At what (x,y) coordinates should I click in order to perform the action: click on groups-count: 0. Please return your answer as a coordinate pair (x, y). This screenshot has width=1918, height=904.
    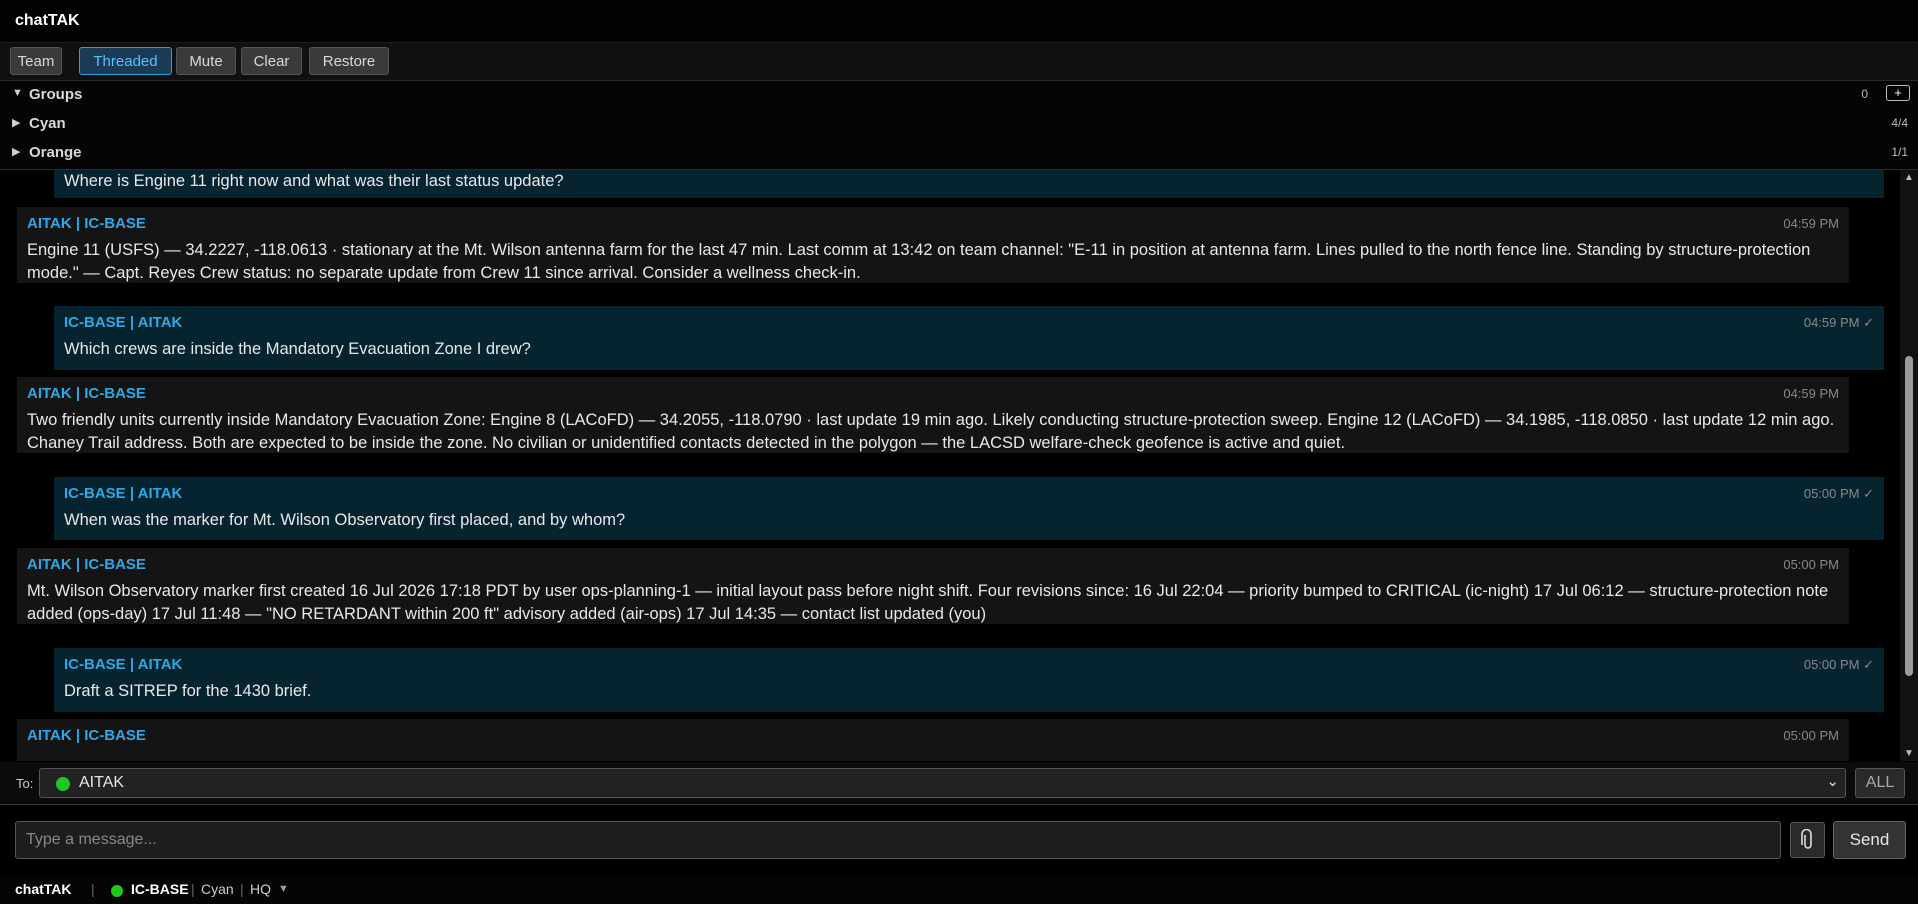
    Looking at the image, I should click on (1864, 94).